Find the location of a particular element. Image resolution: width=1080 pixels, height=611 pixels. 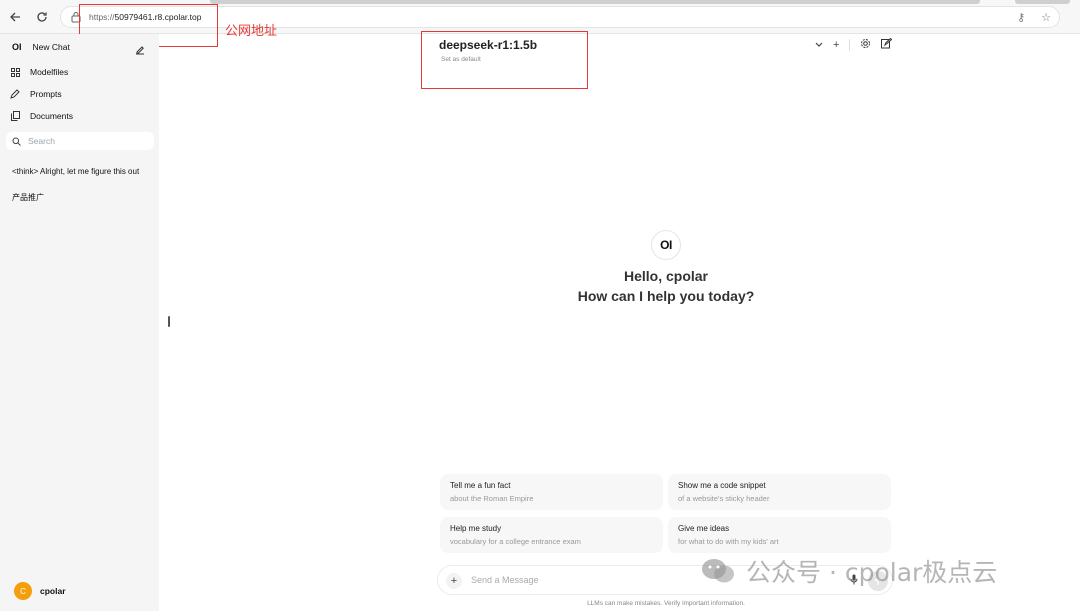

chevron-down-icon is located at coordinates (819, 45).